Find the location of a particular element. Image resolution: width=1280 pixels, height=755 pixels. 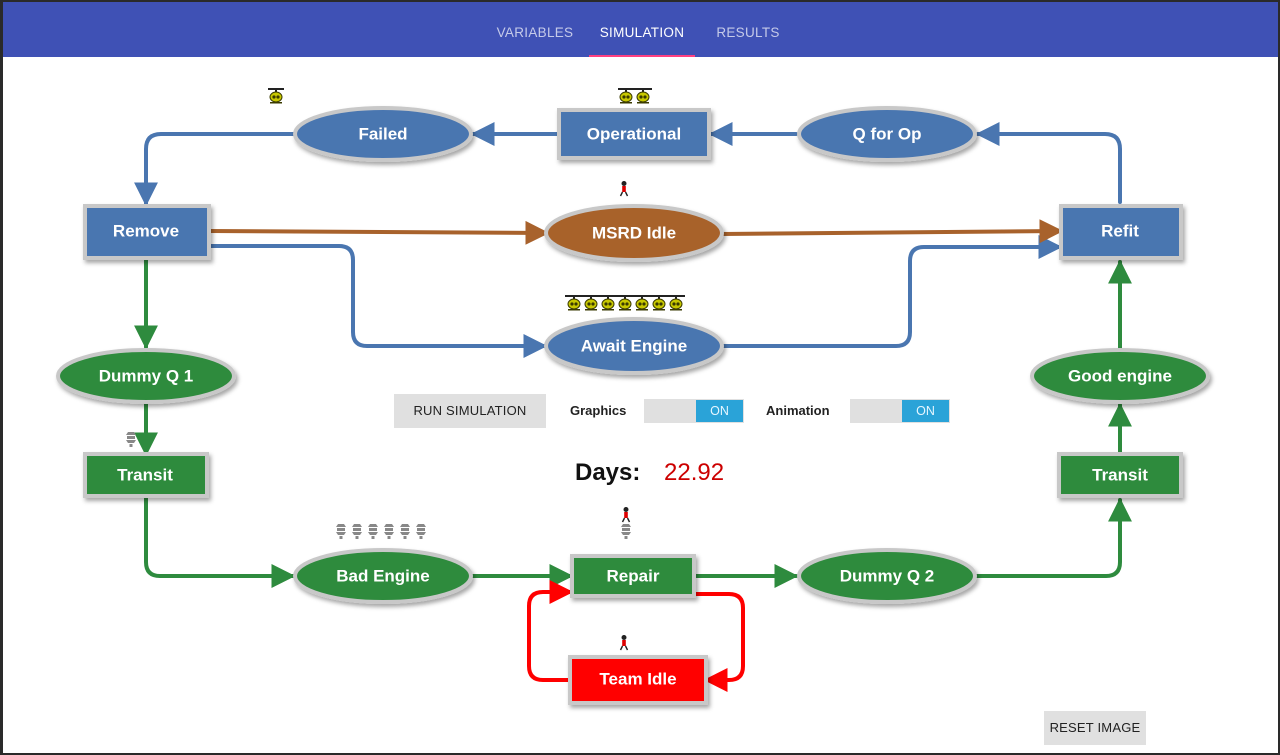

days-label: Days: is located at coordinates (608, 472).